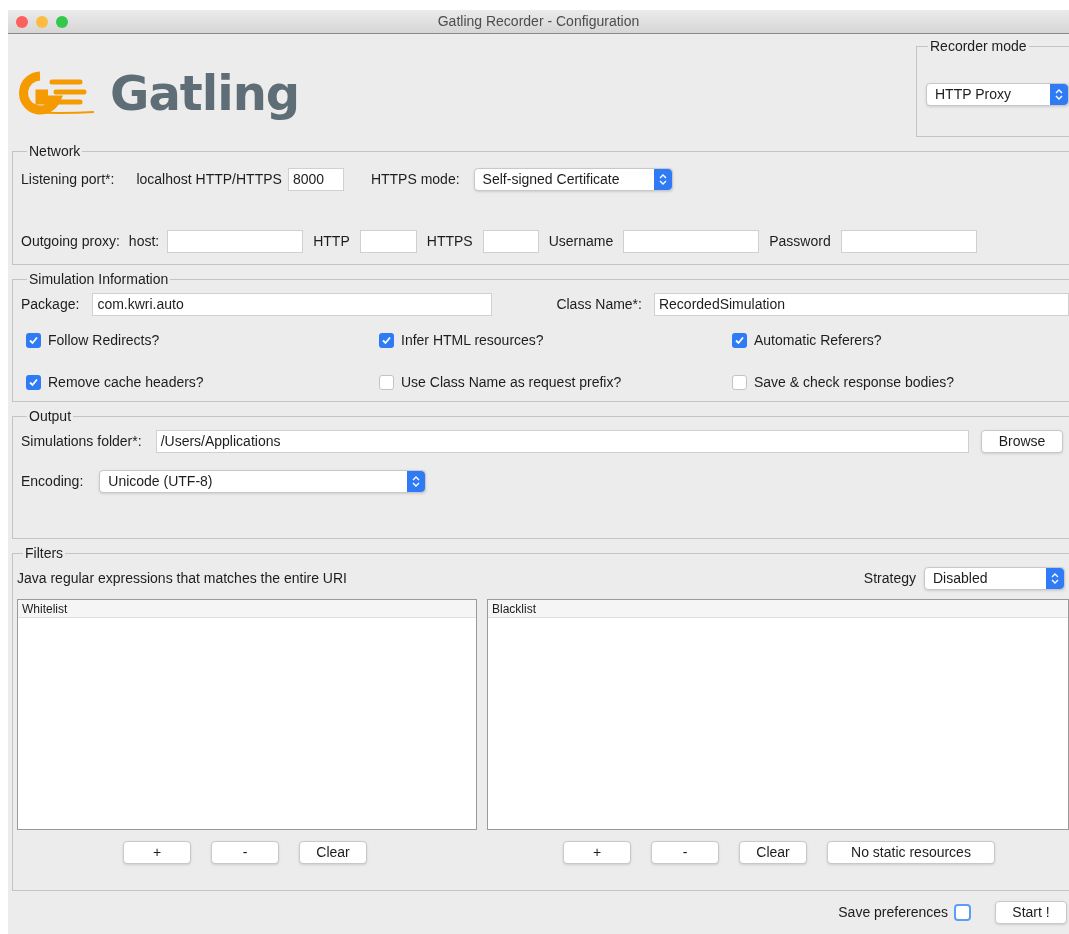  I want to click on field-label: HTTP, so click(331, 241).